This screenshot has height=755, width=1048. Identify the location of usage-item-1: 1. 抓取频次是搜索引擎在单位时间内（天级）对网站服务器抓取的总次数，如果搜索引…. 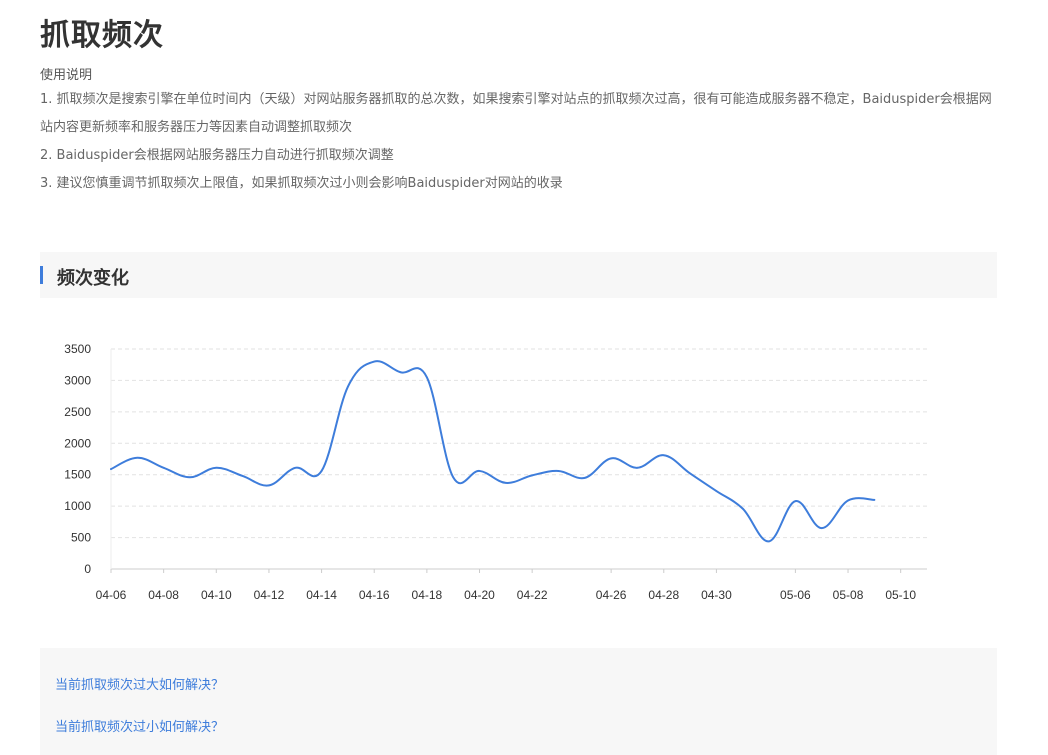
(516, 113).